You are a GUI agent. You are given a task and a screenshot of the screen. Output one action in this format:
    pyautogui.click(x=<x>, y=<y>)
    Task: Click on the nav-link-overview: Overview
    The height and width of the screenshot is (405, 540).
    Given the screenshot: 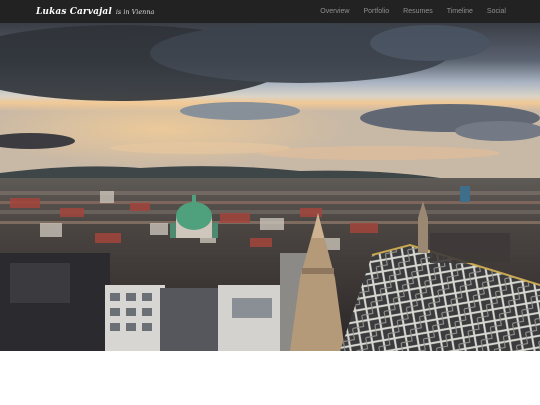 What is the action you would take?
    pyautogui.click(x=334, y=11)
    